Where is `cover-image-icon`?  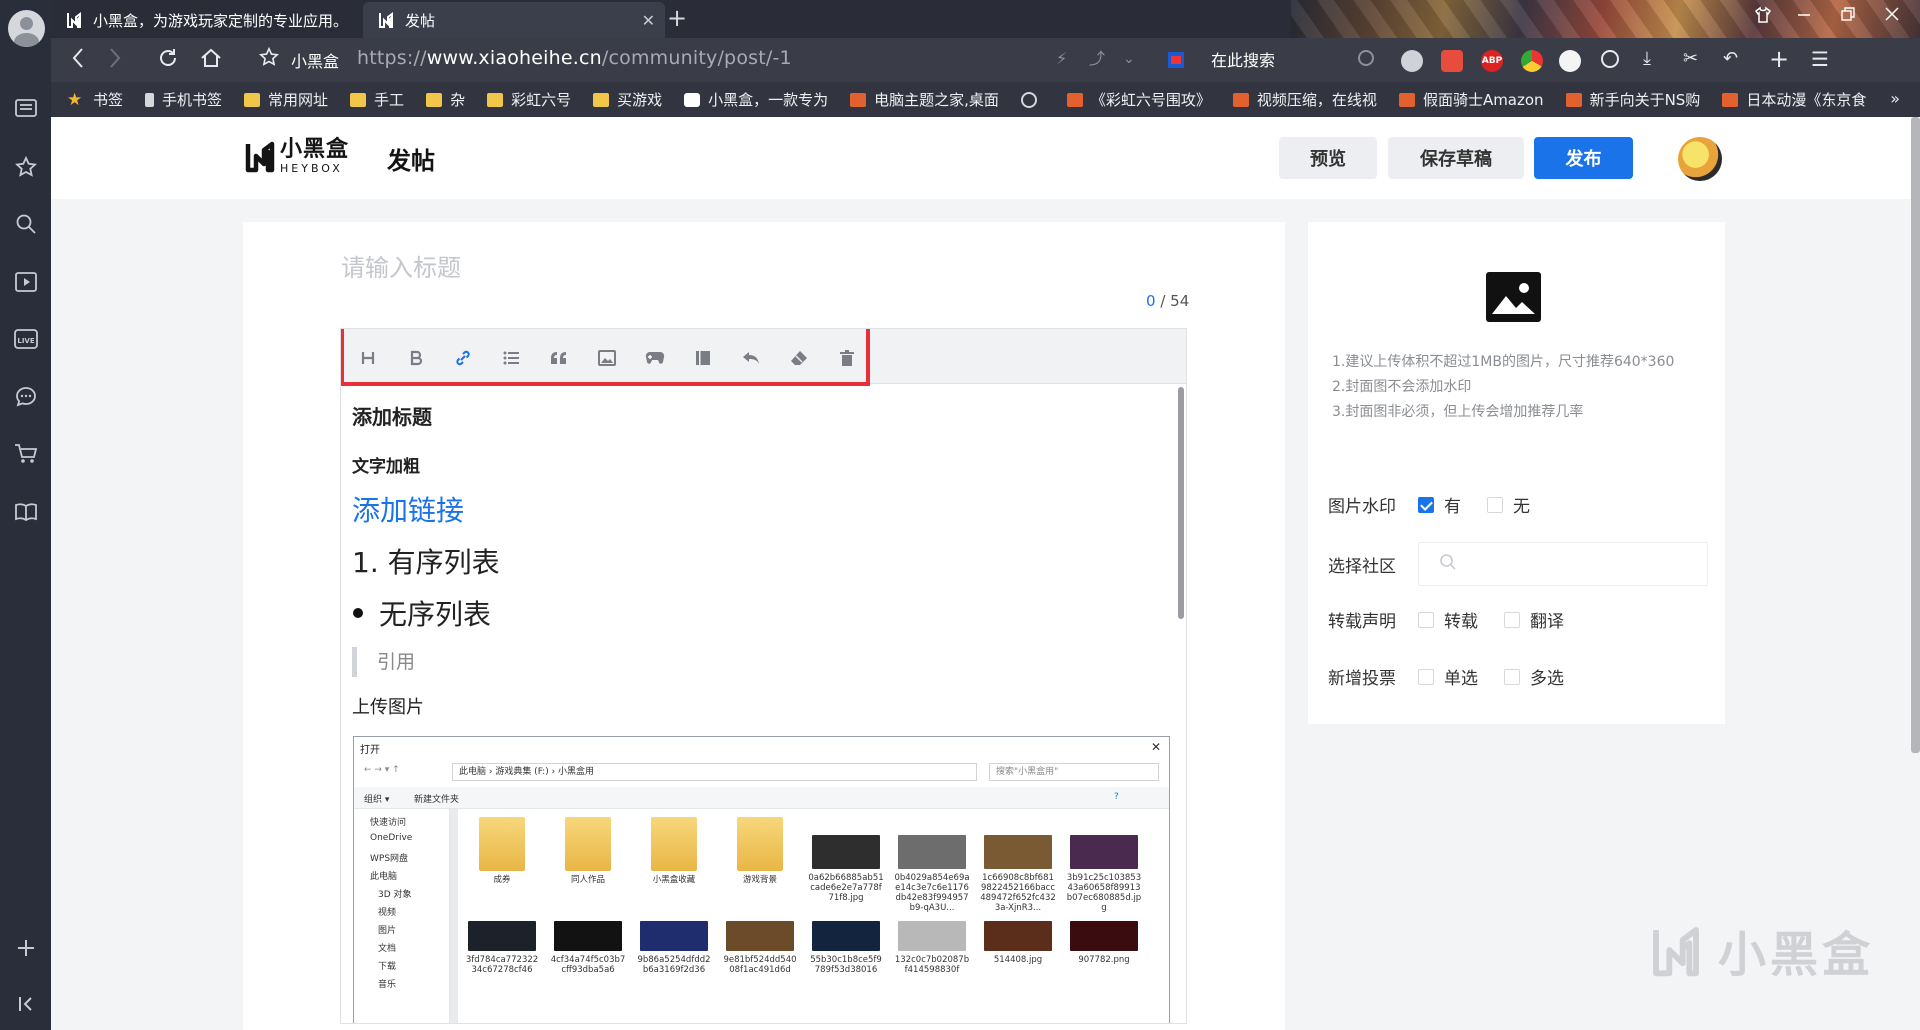 cover-image-icon is located at coordinates (1513, 297).